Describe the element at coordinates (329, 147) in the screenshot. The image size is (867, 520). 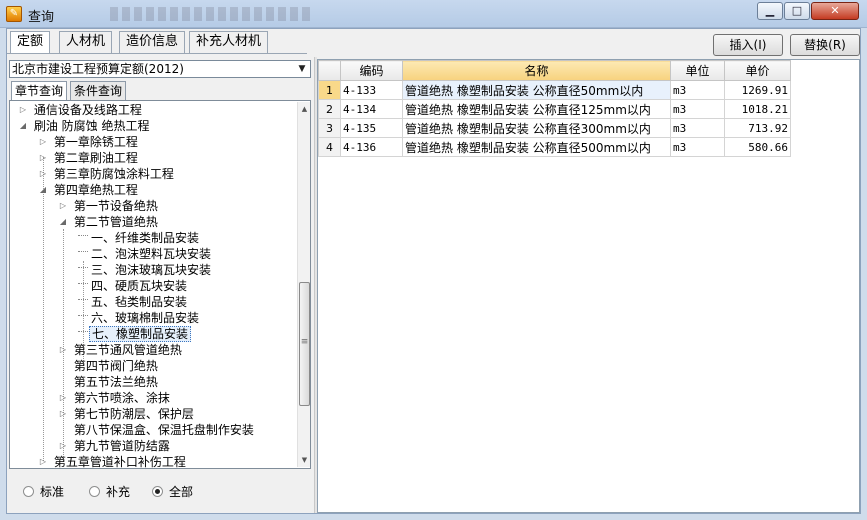
I see `row-index: 4` at that location.